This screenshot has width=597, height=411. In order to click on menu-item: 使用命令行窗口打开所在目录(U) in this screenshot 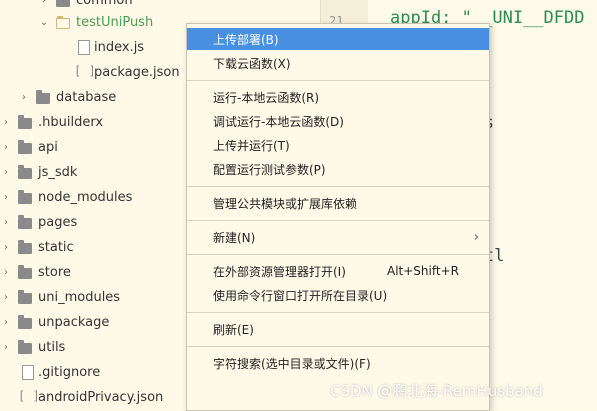, I will do `click(338, 295)`.